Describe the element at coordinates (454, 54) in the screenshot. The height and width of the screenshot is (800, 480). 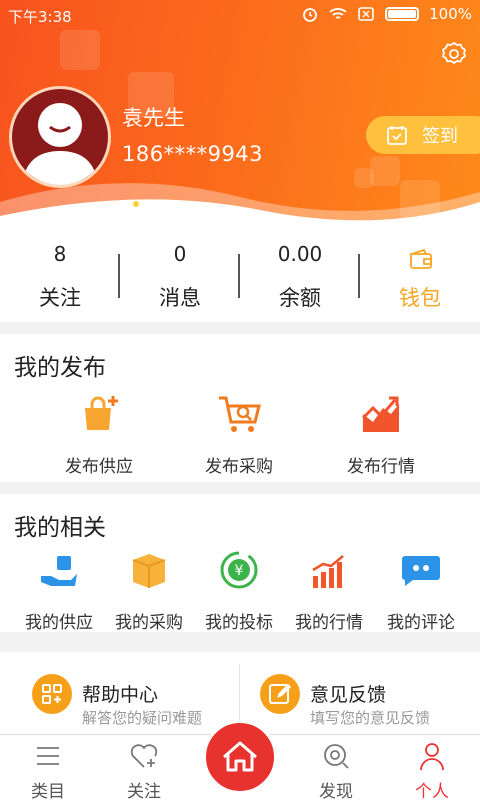
I see `settings-gear-icon` at that location.